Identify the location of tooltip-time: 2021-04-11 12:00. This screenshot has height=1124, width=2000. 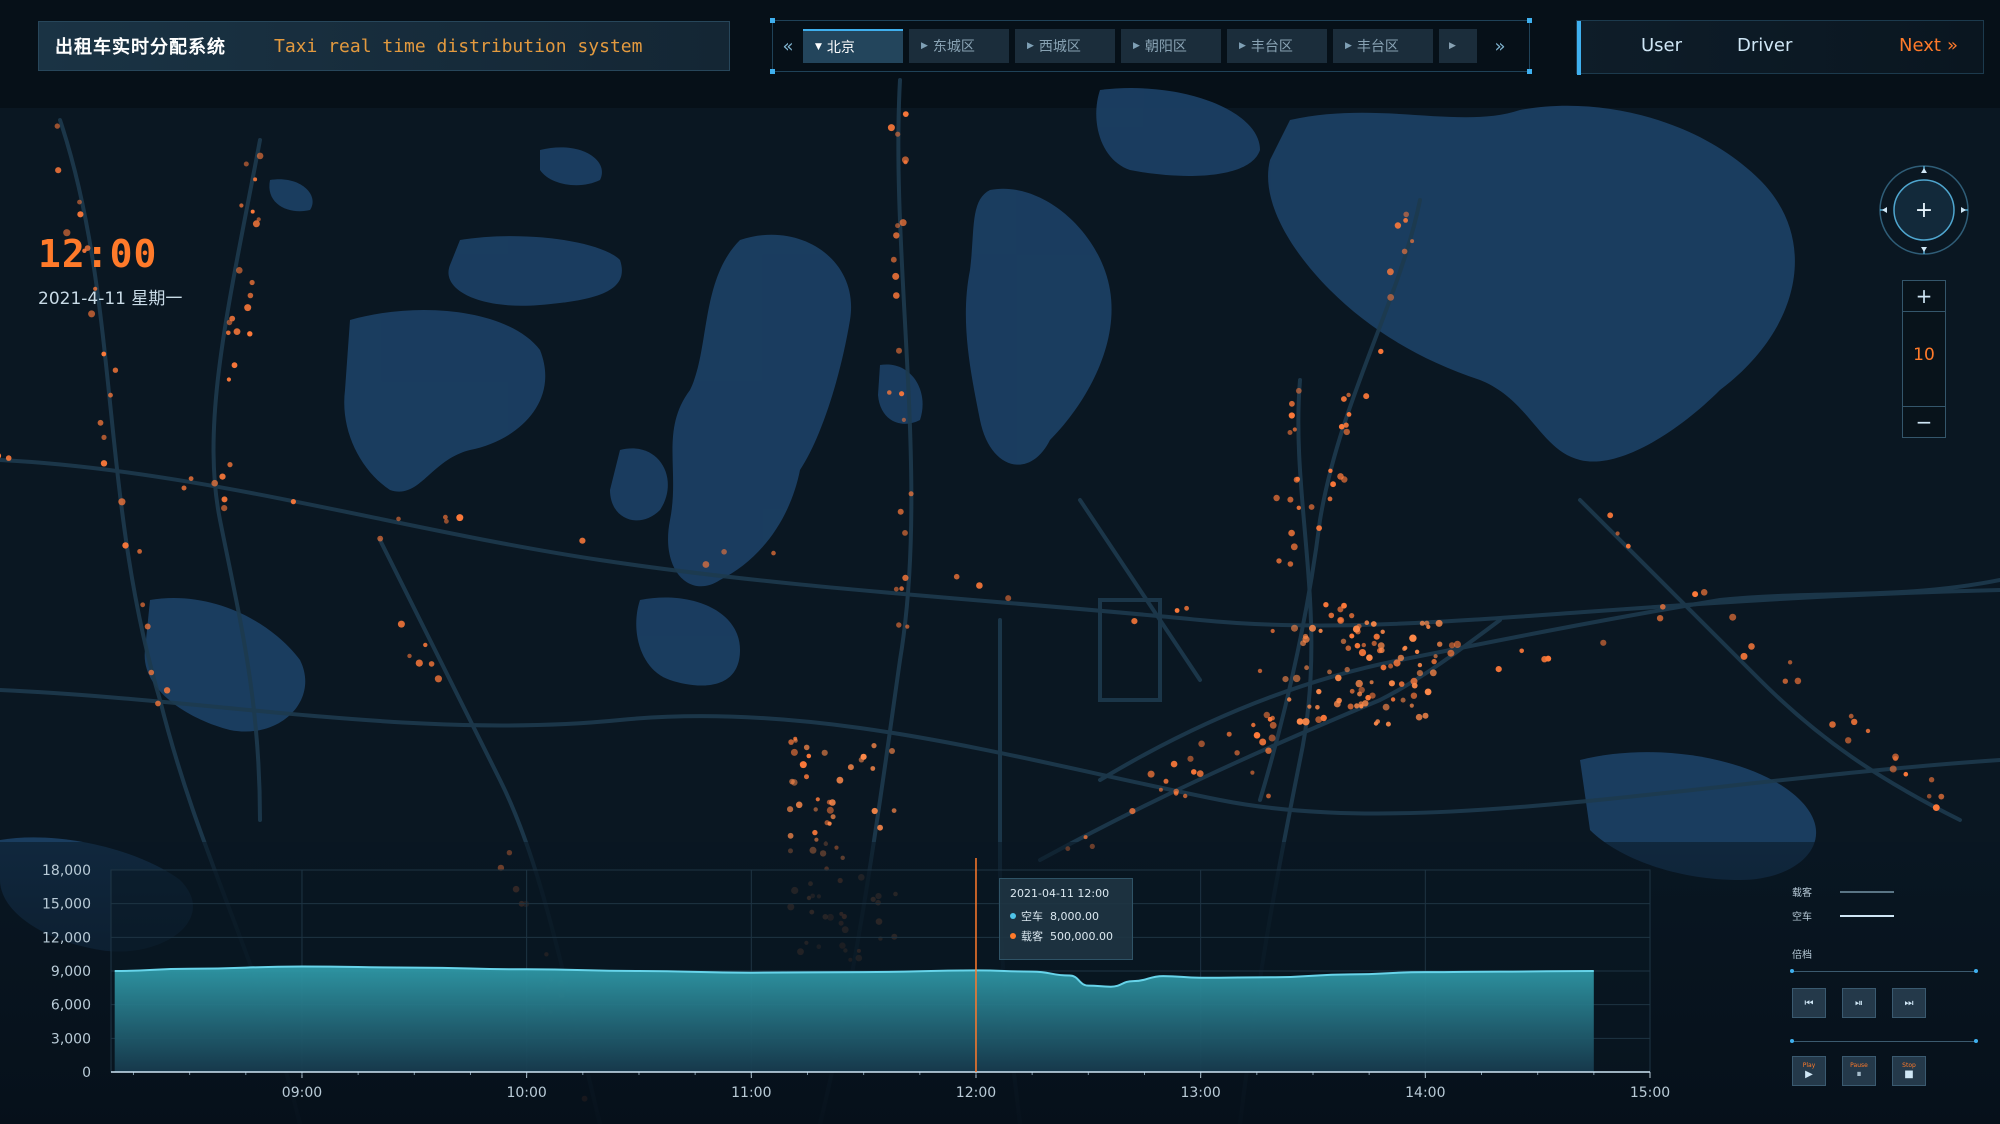
(1060, 893).